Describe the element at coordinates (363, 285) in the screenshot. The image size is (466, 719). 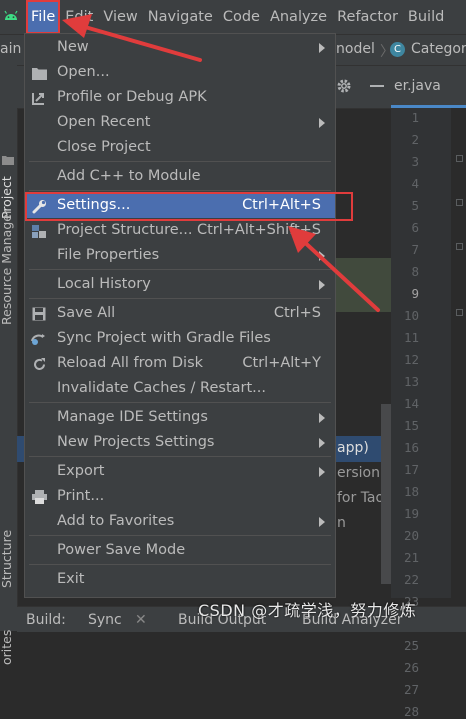
I see `vcs-changed-highlight` at that location.